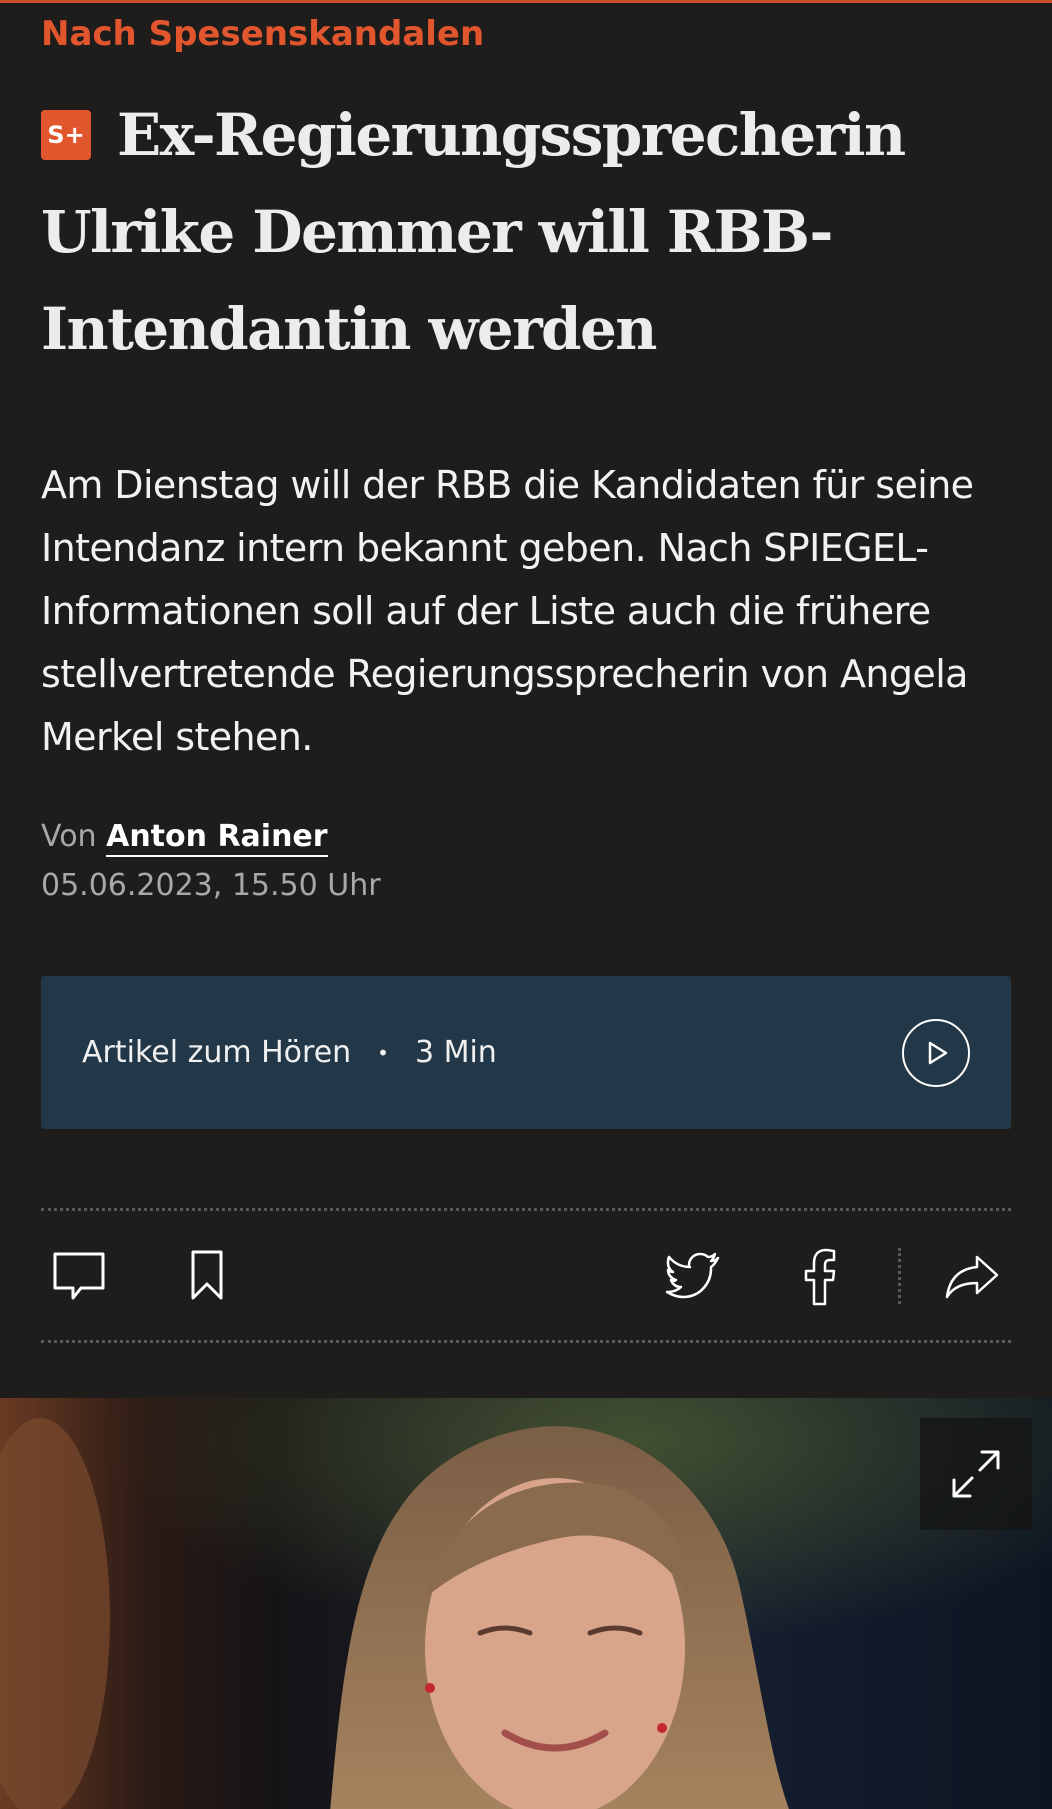 The height and width of the screenshot is (1809, 1052). I want to click on audio-player-bar: Artikel zum Hören • 3 Min, so click(526, 1052).